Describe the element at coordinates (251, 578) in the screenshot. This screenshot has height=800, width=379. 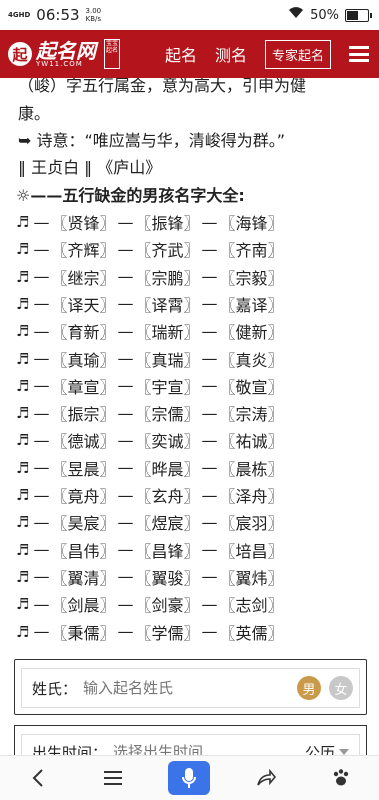
I see `name-entry: 〖翼炜〗` at that location.